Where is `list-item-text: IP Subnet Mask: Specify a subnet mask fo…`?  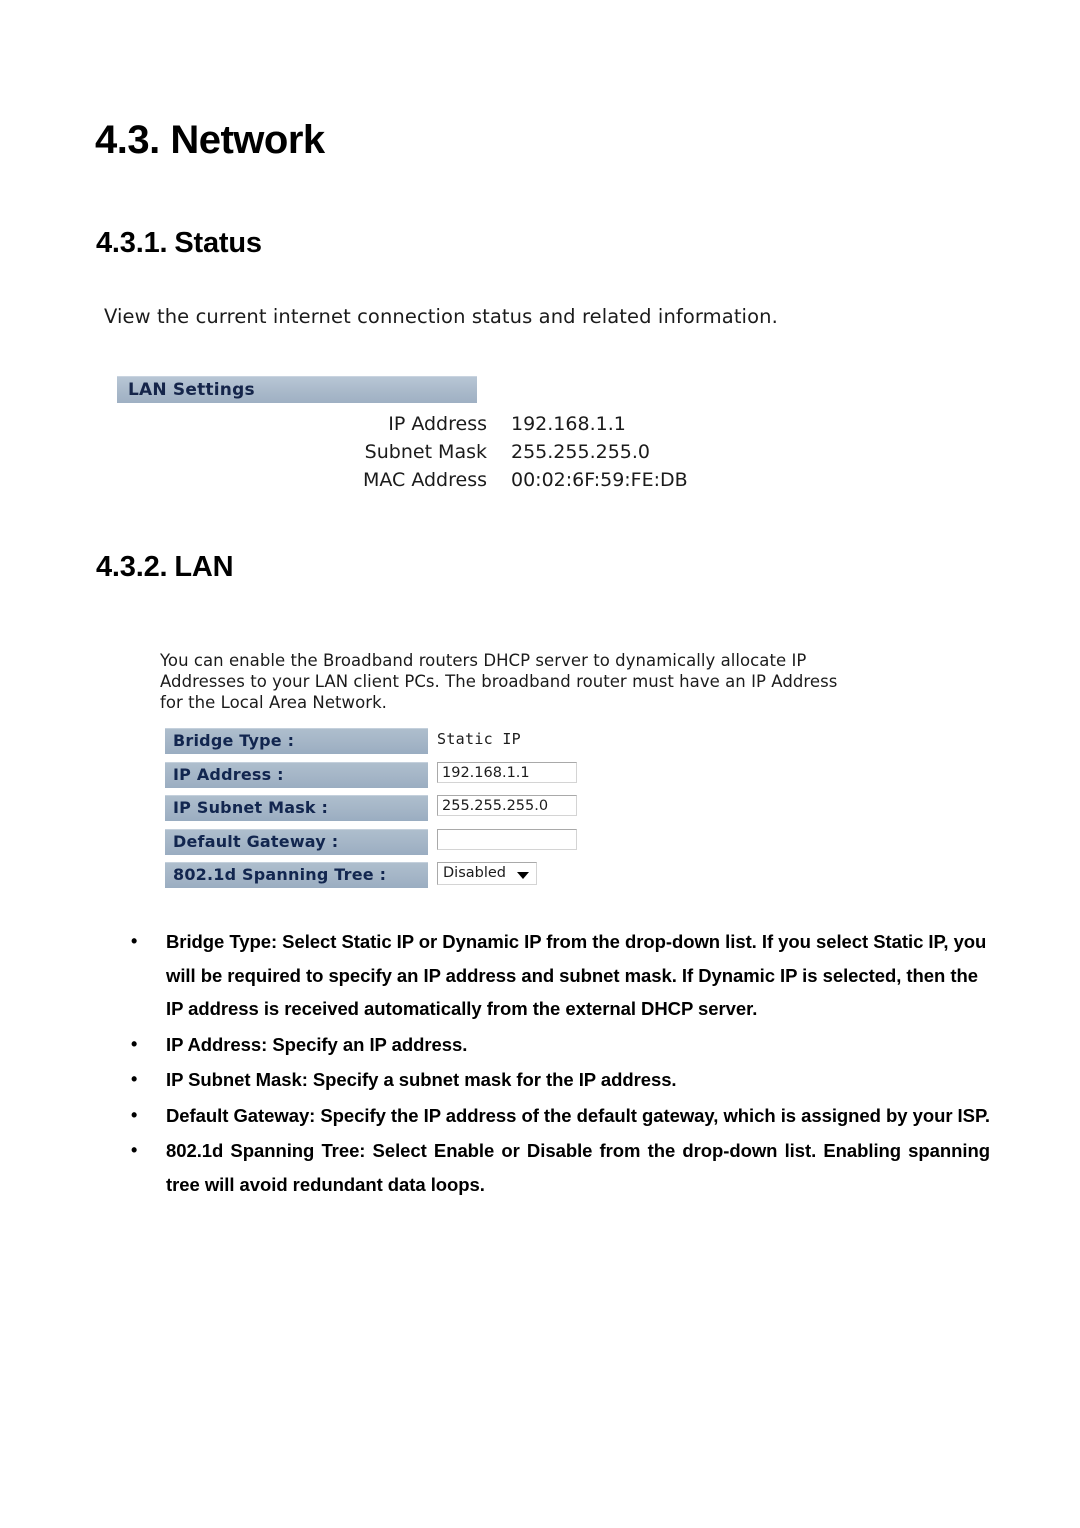
list-item-text: IP Subnet Mask: Specify a subnet mask fo… is located at coordinates (421, 1079).